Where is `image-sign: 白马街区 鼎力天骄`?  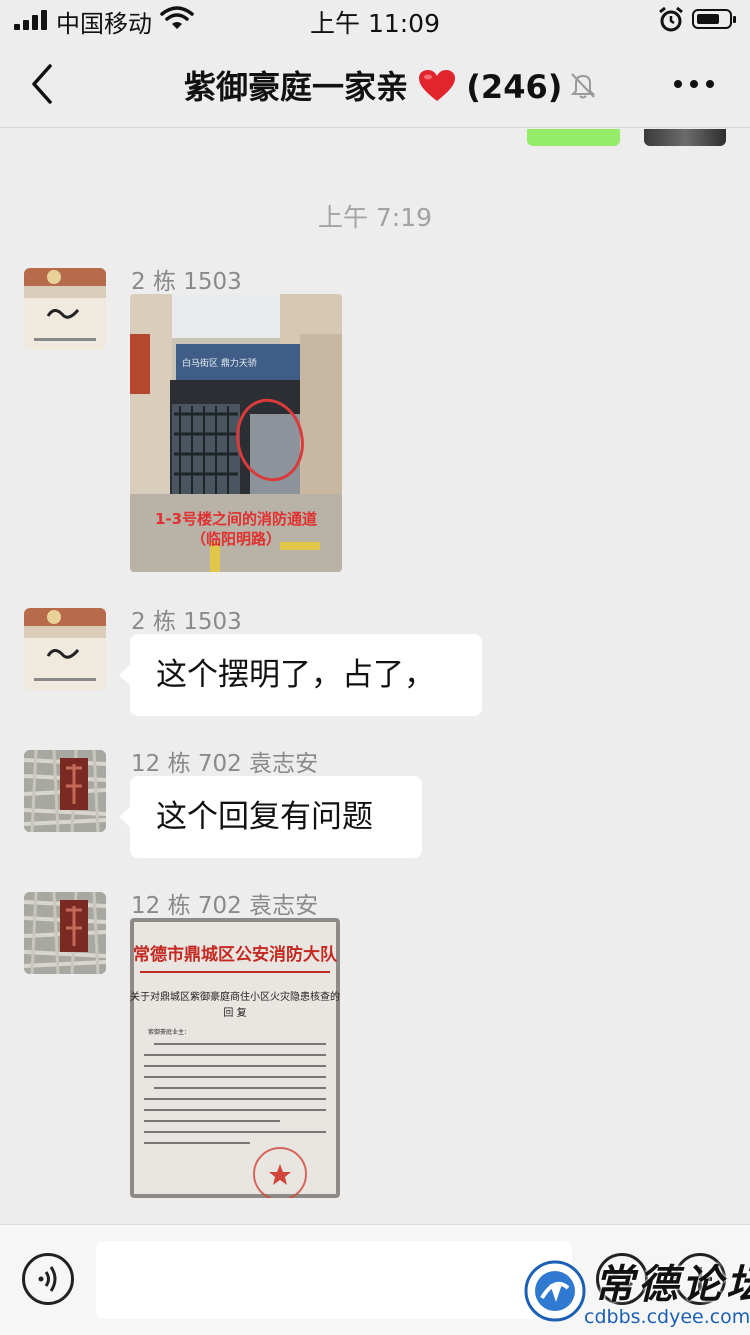 image-sign: 白马街区 鼎力天骄 is located at coordinates (219, 363).